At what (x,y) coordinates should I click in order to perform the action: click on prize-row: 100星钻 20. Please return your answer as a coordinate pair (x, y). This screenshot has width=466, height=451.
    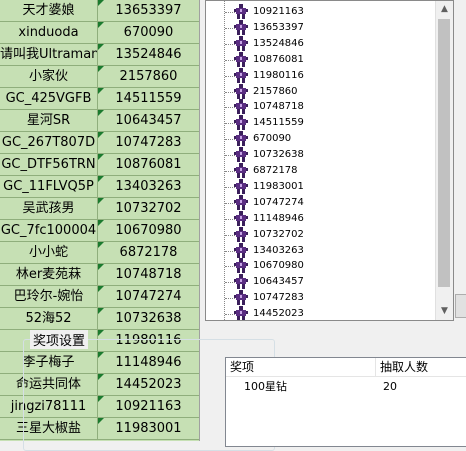
    Looking at the image, I should click on (346, 386).